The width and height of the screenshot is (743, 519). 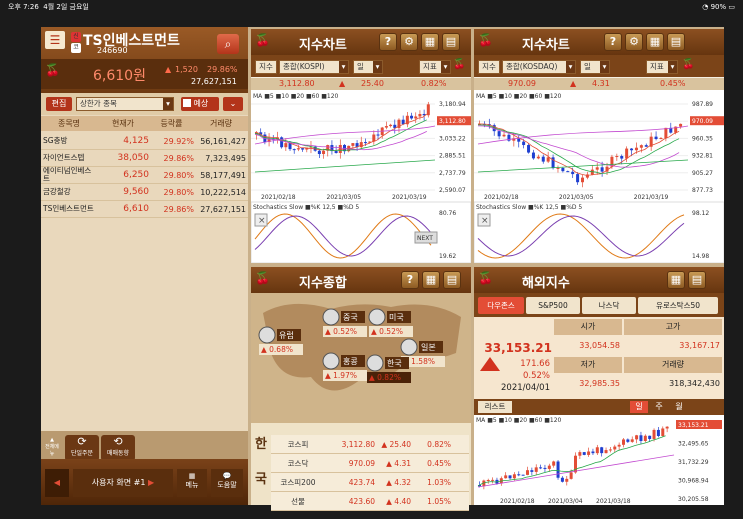 I want to click on edit-button: 편집, so click(x=59, y=104).